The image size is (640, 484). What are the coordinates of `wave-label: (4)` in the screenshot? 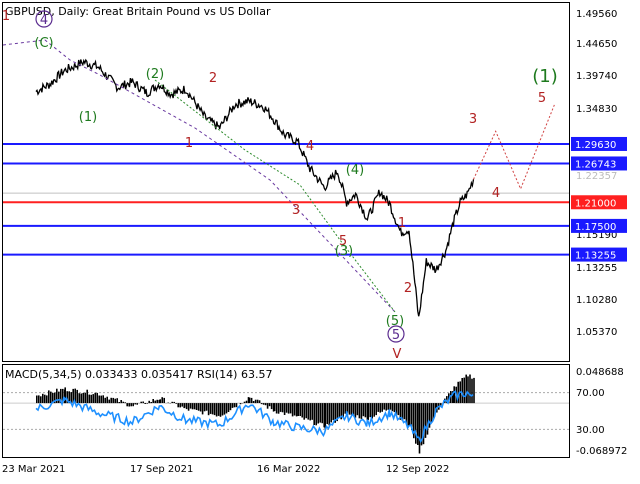 It's located at (355, 170).